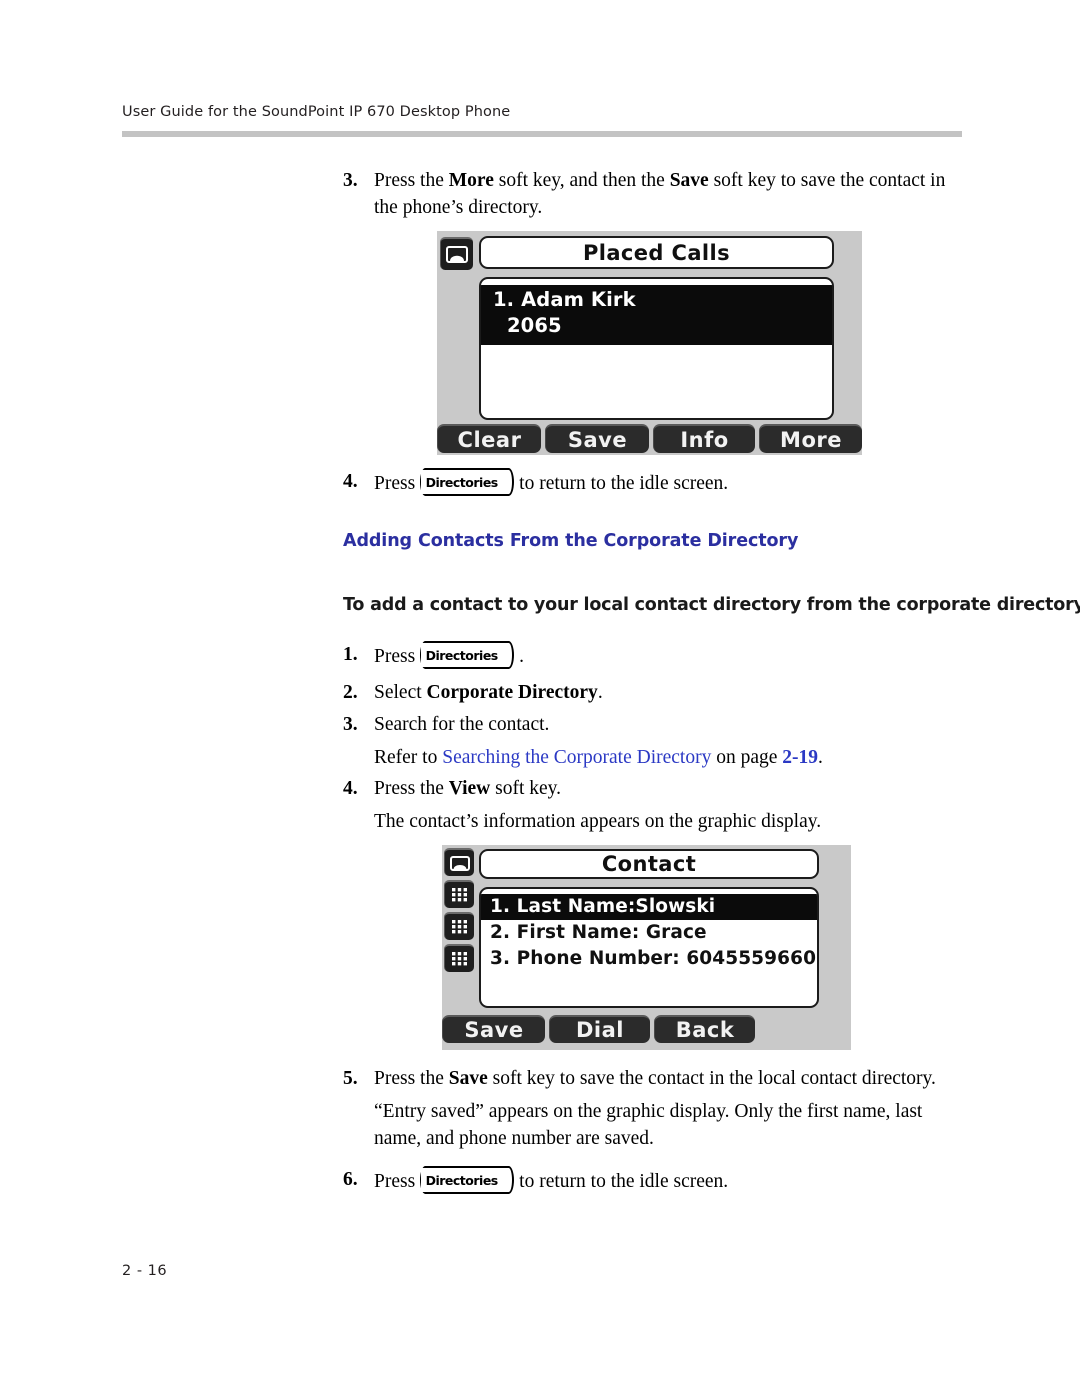 This screenshot has height=1397, width=1080. I want to click on step-4-text: Press the View soft key., so click(668, 788).